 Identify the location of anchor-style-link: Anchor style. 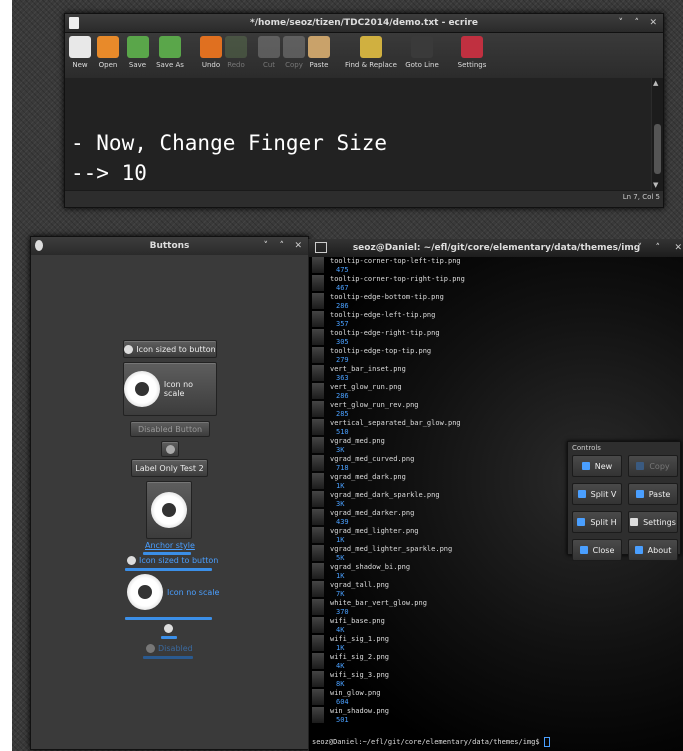
(170, 545).